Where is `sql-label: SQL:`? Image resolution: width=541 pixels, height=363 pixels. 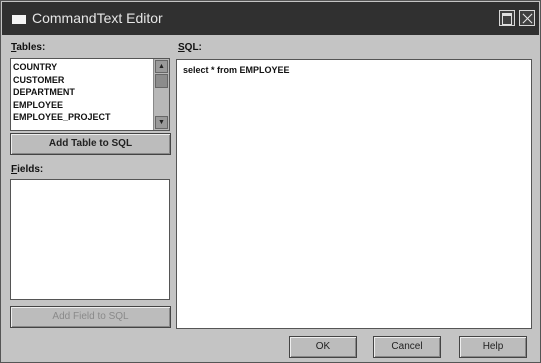
sql-label: SQL: is located at coordinates (190, 47).